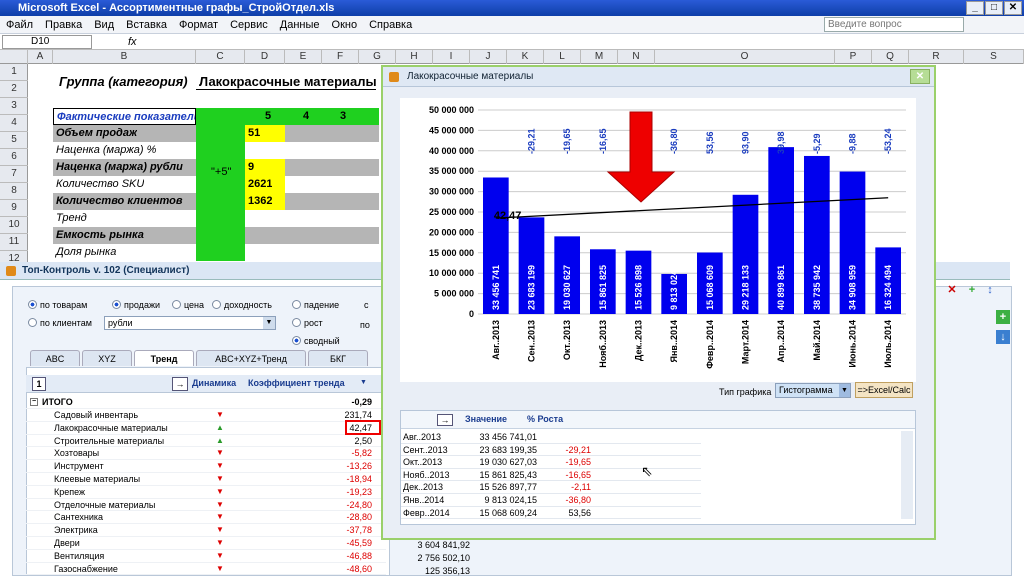  What do you see at coordinates (206, 441) in the screenshot?
I see `table-row: Строительные материалы ▲ 2,50` at bounding box center [206, 441].